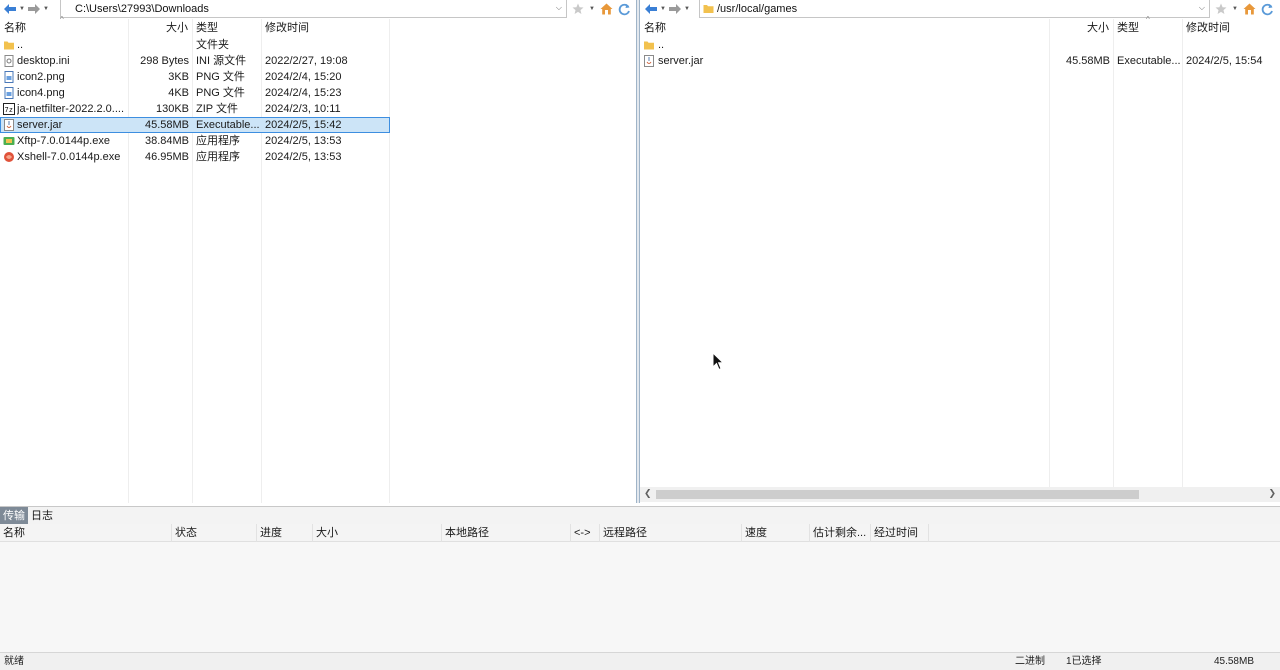  Describe the element at coordinates (41, 77) in the screenshot. I see `file-name: icon2.png` at that location.